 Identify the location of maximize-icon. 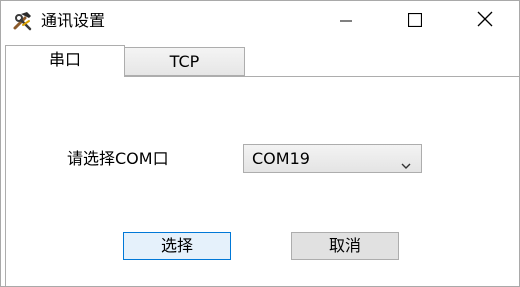
(415, 21).